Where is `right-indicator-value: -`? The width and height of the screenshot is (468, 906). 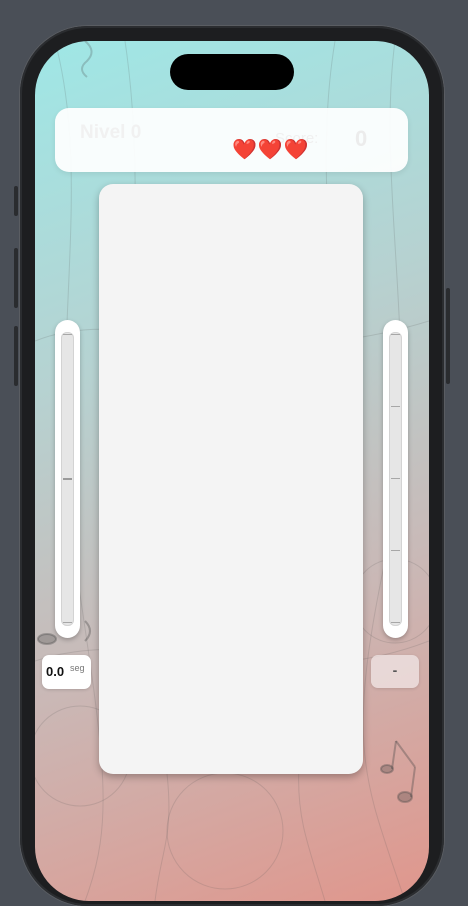
right-indicator-value: - is located at coordinates (395, 670).